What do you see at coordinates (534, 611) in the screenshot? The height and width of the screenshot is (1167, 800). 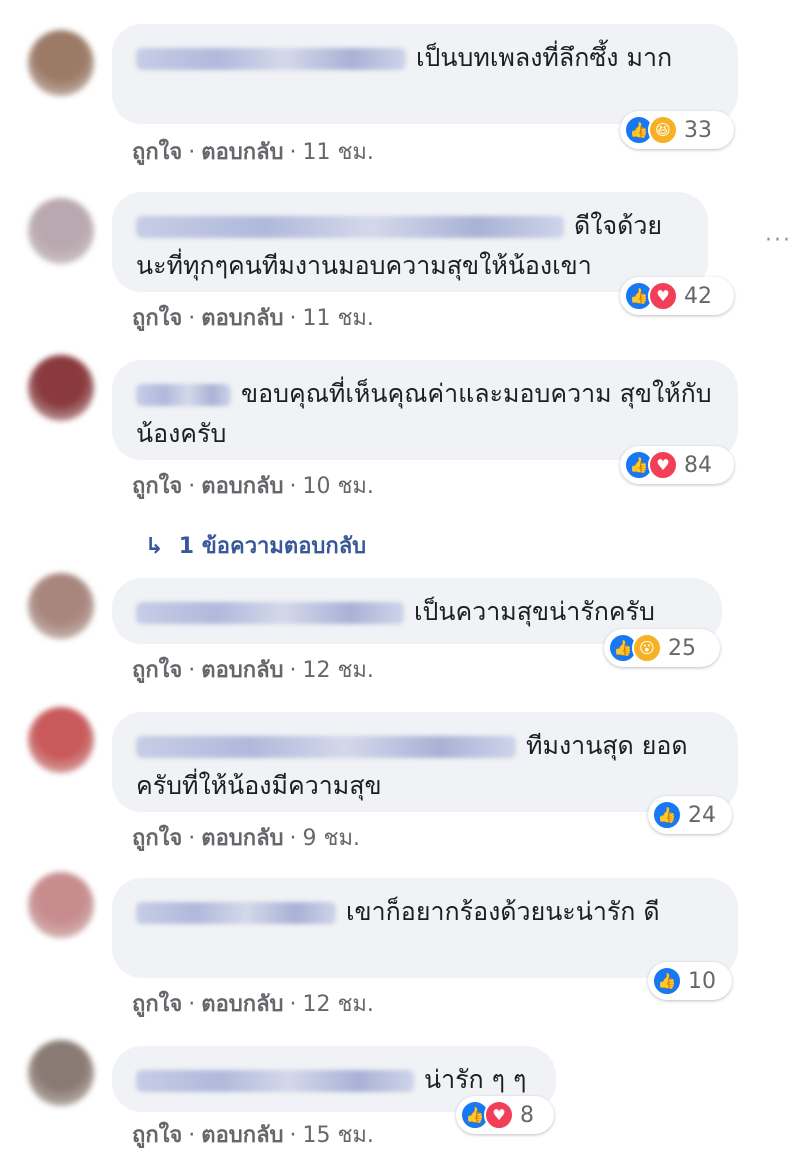 I see `comment-text: เป็นความสุขน่ารักครับ` at bounding box center [534, 611].